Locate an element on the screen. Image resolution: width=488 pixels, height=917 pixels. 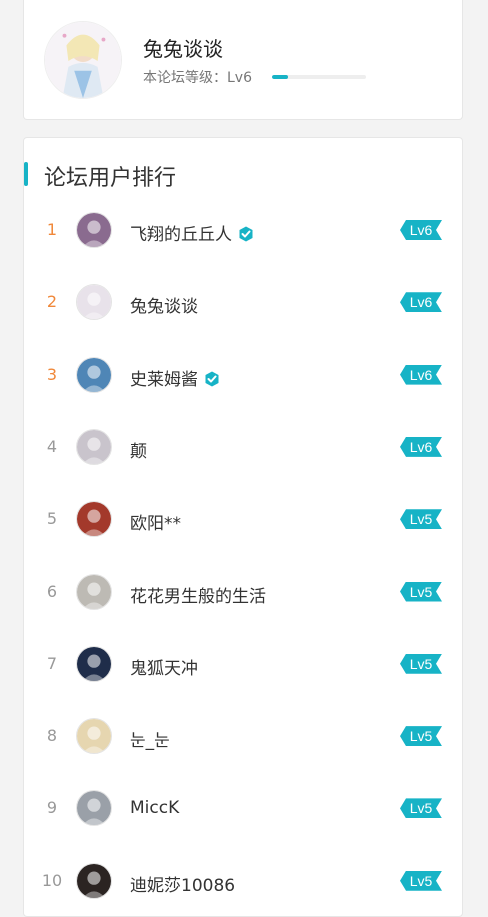
username-text: 花花男生般的生活 is located at coordinates (198, 596).